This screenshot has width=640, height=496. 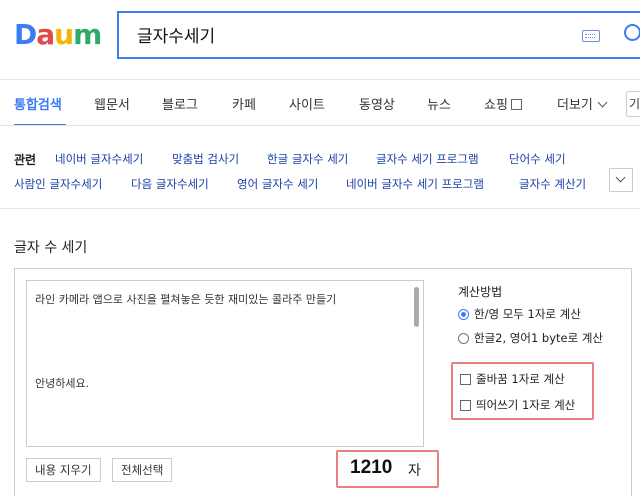 I want to click on tab-blog: 블로그, so click(x=180, y=103).